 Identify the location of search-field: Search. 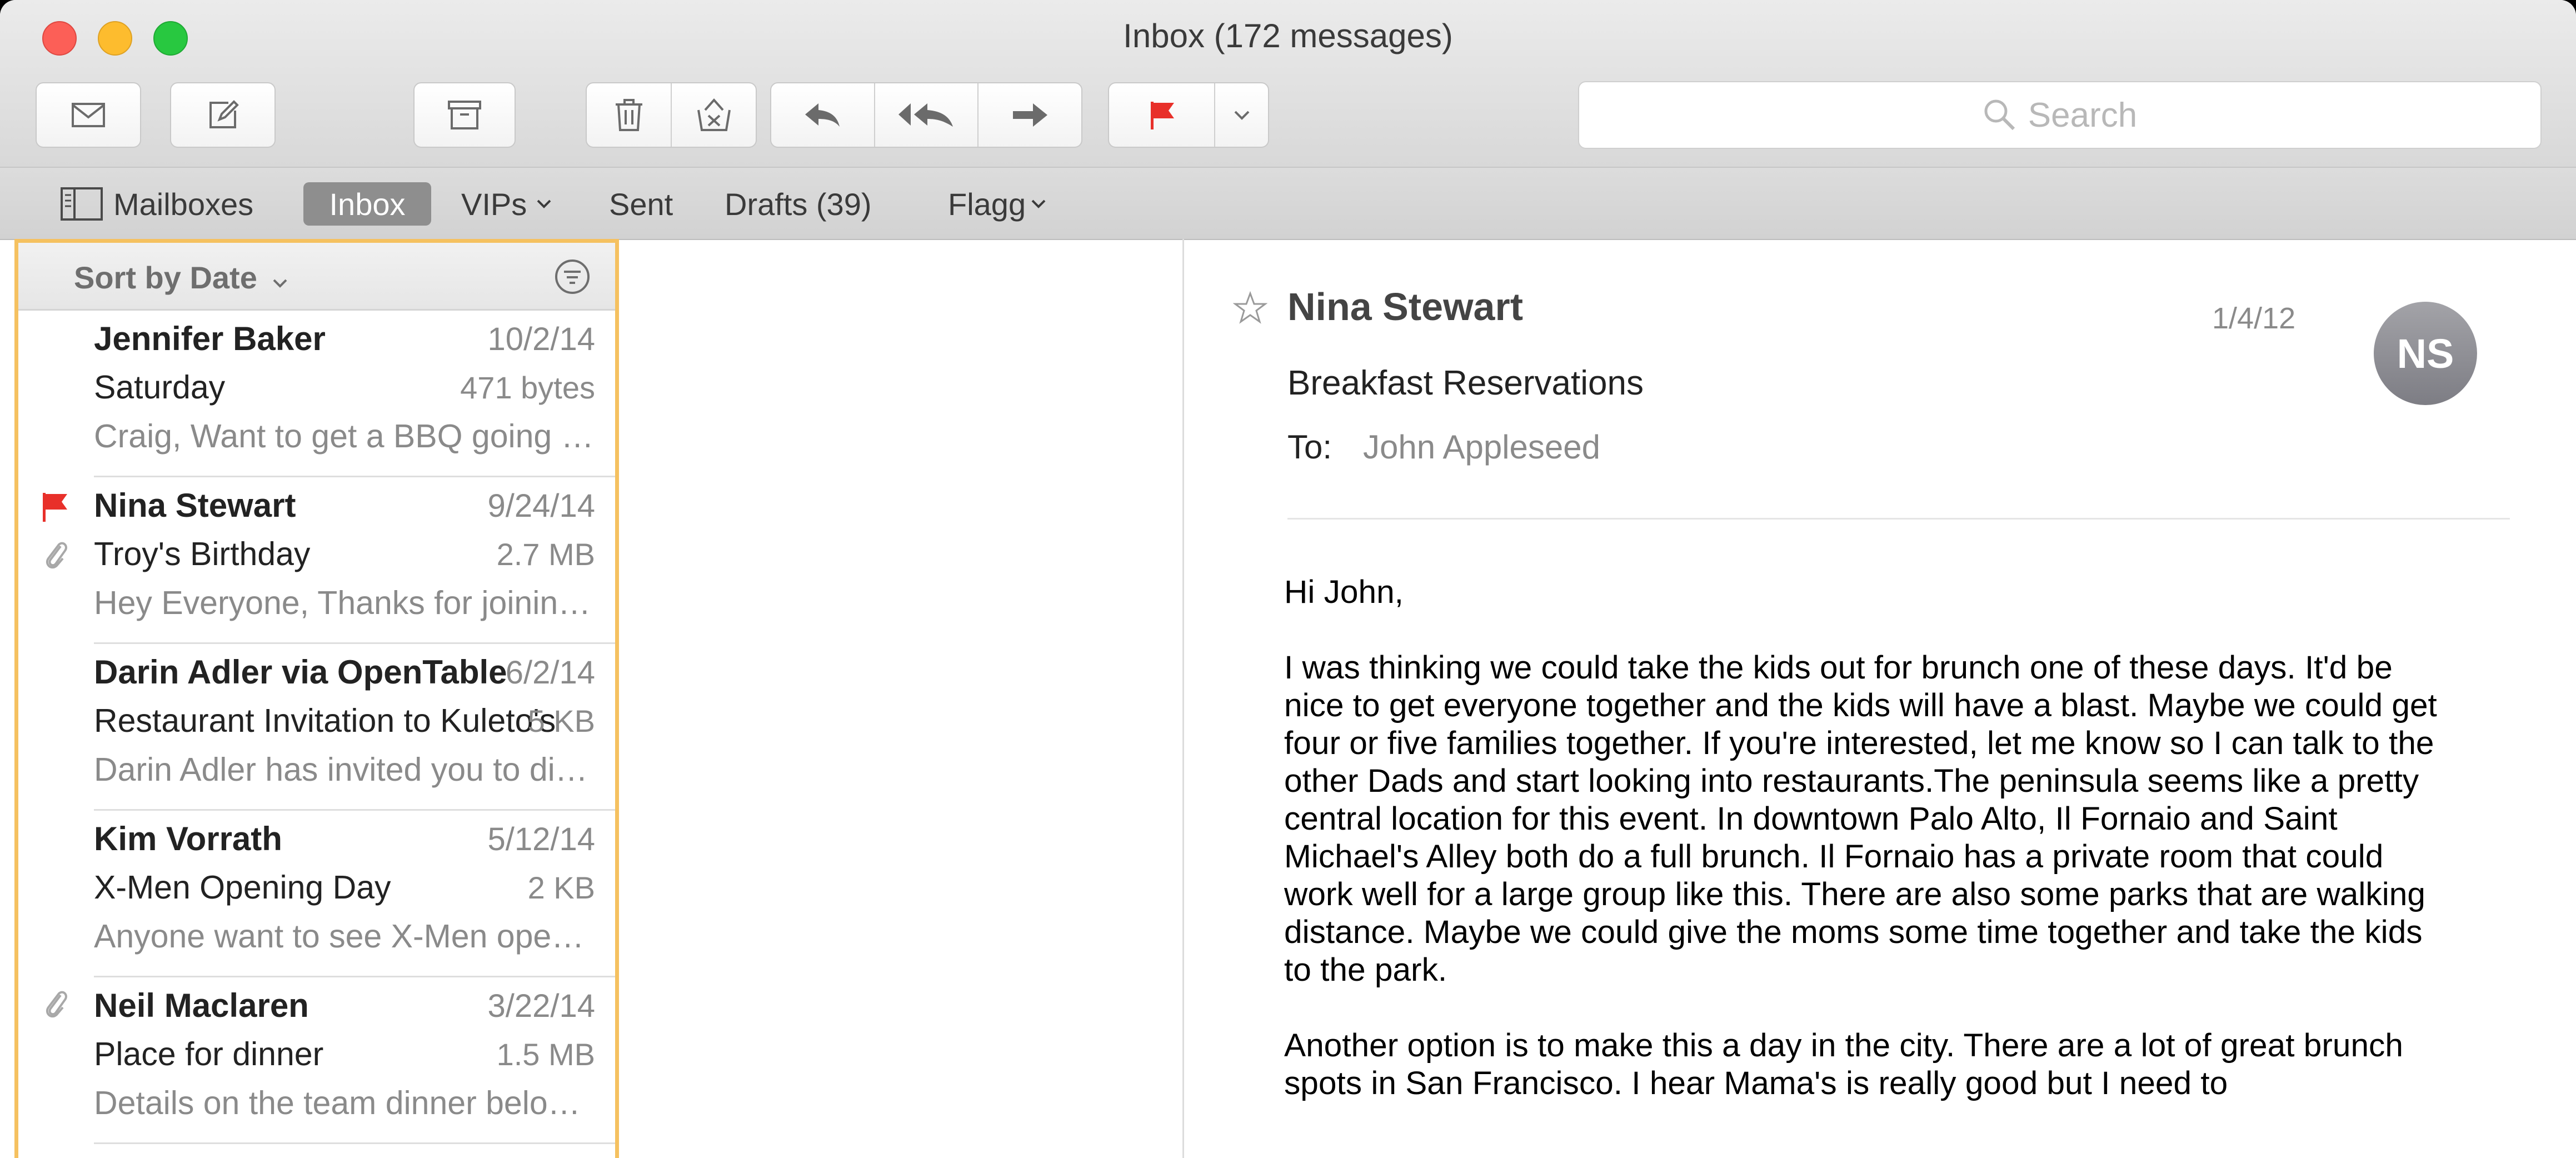
(2060, 115).